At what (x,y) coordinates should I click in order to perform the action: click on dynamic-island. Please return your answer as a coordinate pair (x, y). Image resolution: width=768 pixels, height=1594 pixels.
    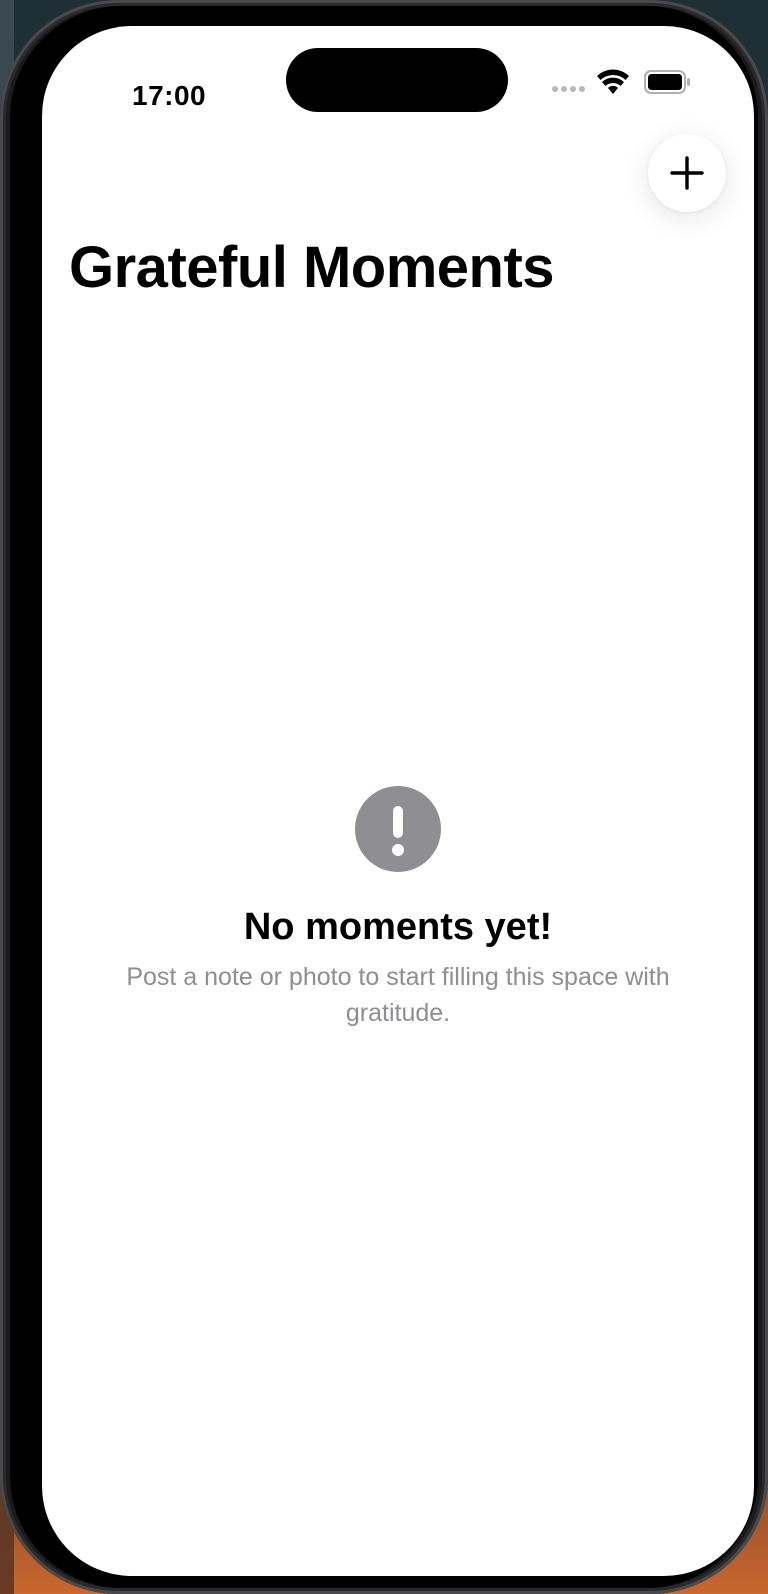
    Looking at the image, I should click on (397, 80).